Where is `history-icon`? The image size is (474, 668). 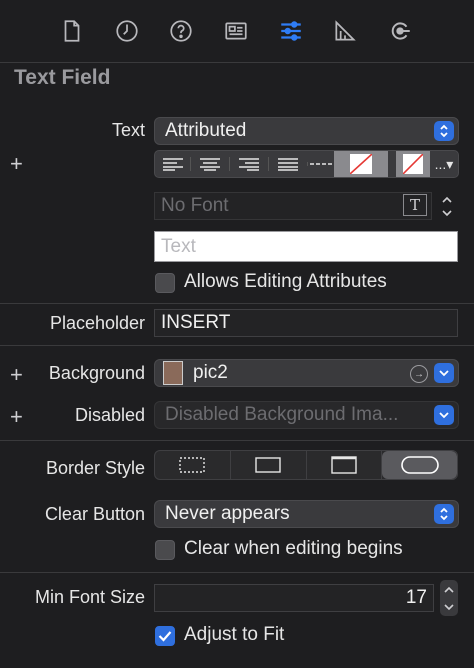 history-icon is located at coordinates (127, 31).